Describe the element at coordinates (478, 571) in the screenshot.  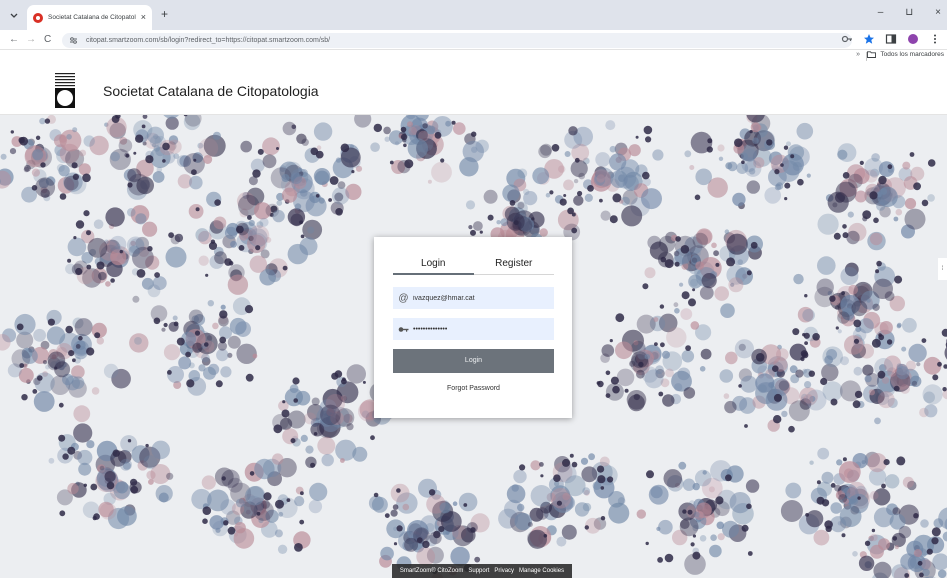
I see `footer-support-link: Support` at that location.